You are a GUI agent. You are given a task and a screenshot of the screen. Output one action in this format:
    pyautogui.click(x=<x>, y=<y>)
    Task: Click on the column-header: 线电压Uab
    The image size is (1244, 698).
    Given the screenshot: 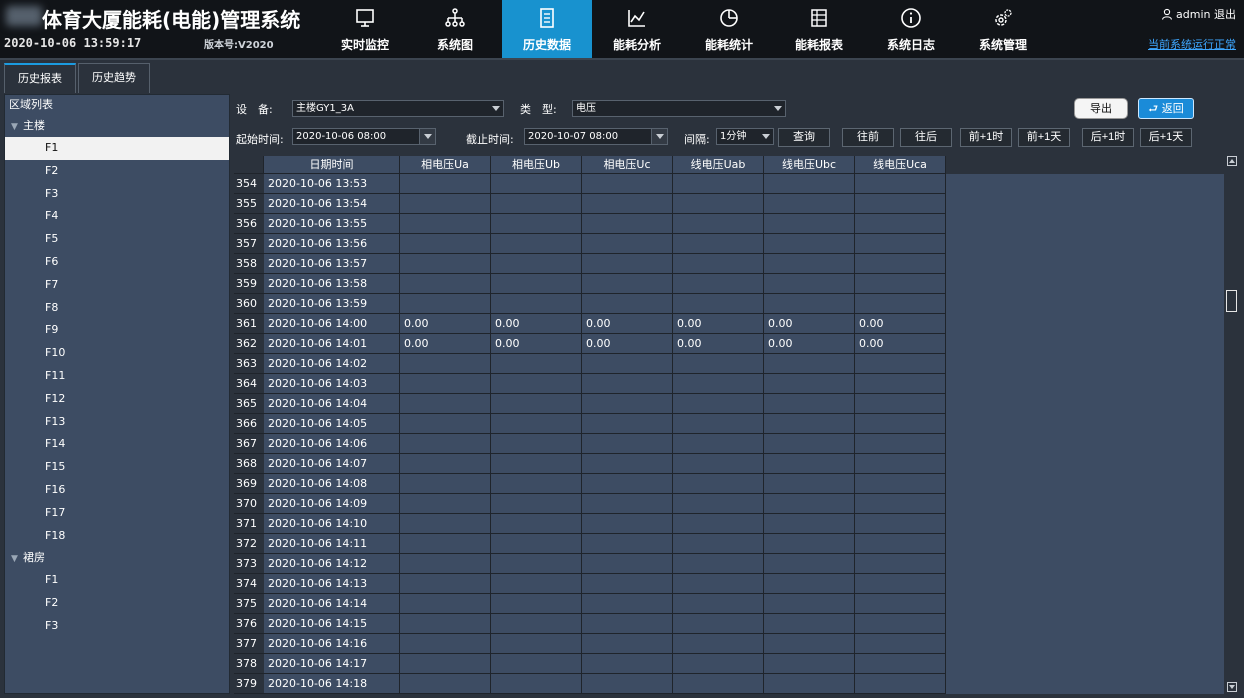 What is the action you would take?
    pyautogui.click(x=718, y=165)
    